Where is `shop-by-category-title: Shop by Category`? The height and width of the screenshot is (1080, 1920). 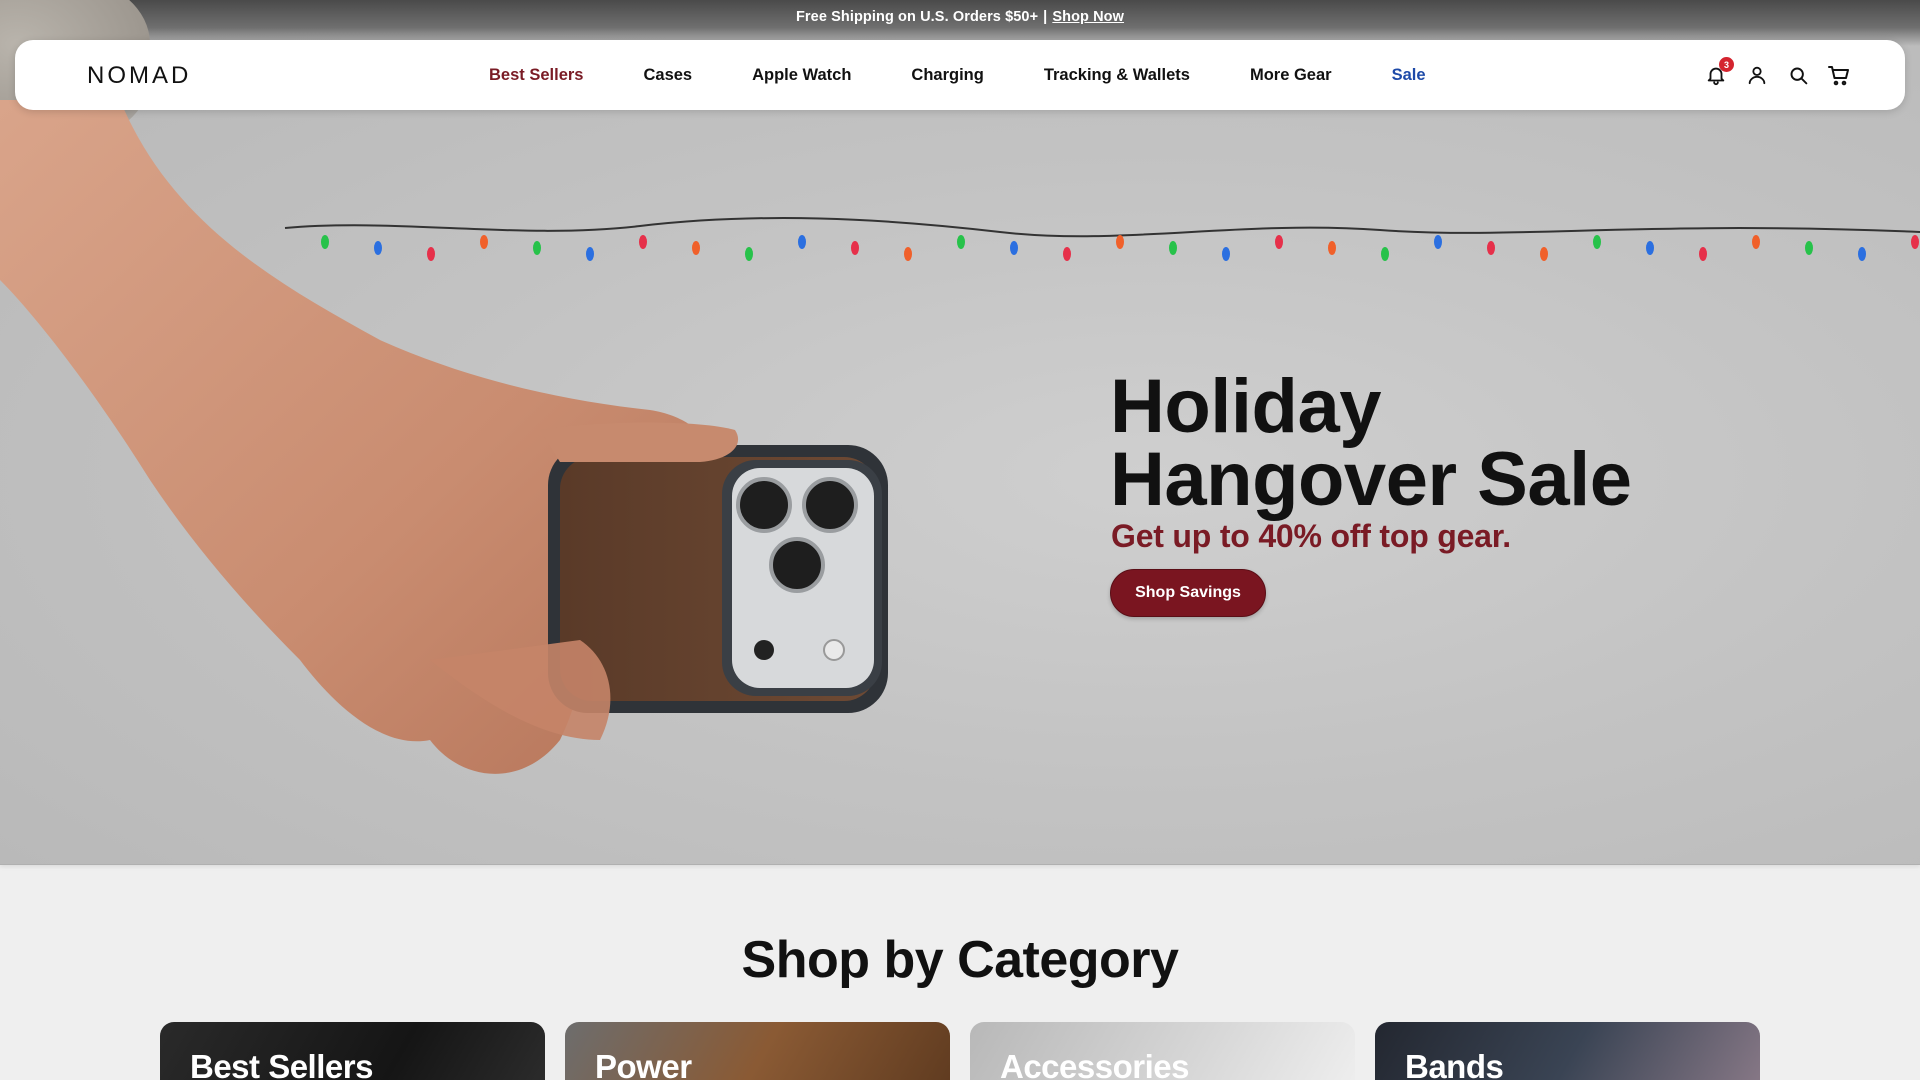 shop-by-category-title: Shop by Category is located at coordinates (960, 960).